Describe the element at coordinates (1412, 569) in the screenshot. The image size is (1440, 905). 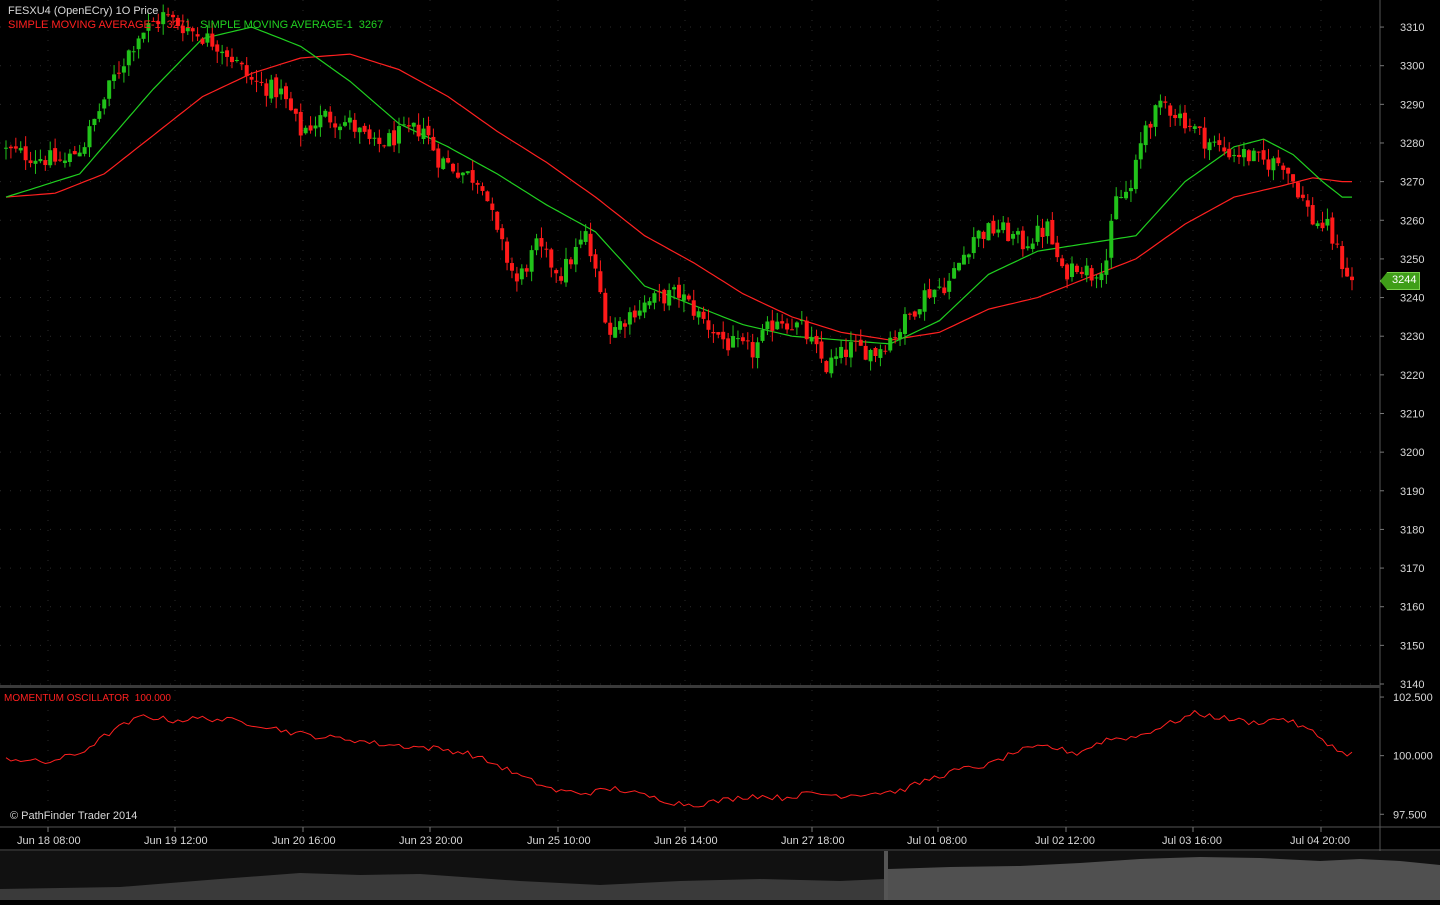
I see `price-tick-label: 3170` at that location.